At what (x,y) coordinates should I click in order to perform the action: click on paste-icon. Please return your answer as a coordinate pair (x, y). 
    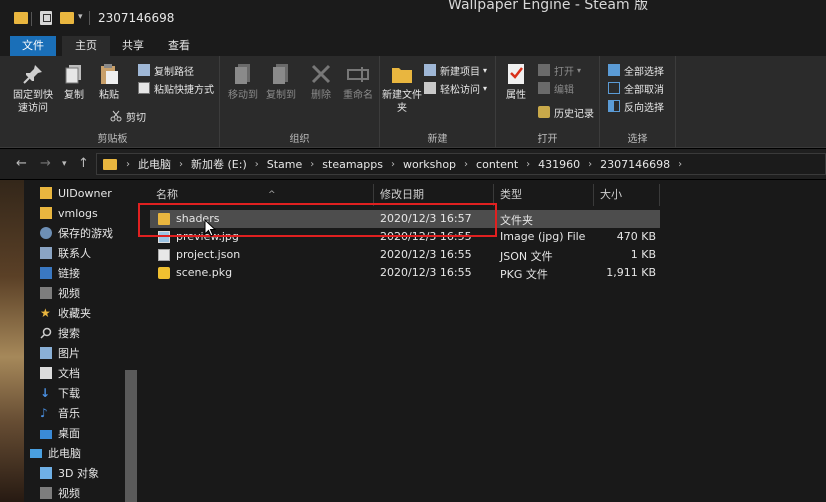
    Looking at the image, I should click on (109, 74).